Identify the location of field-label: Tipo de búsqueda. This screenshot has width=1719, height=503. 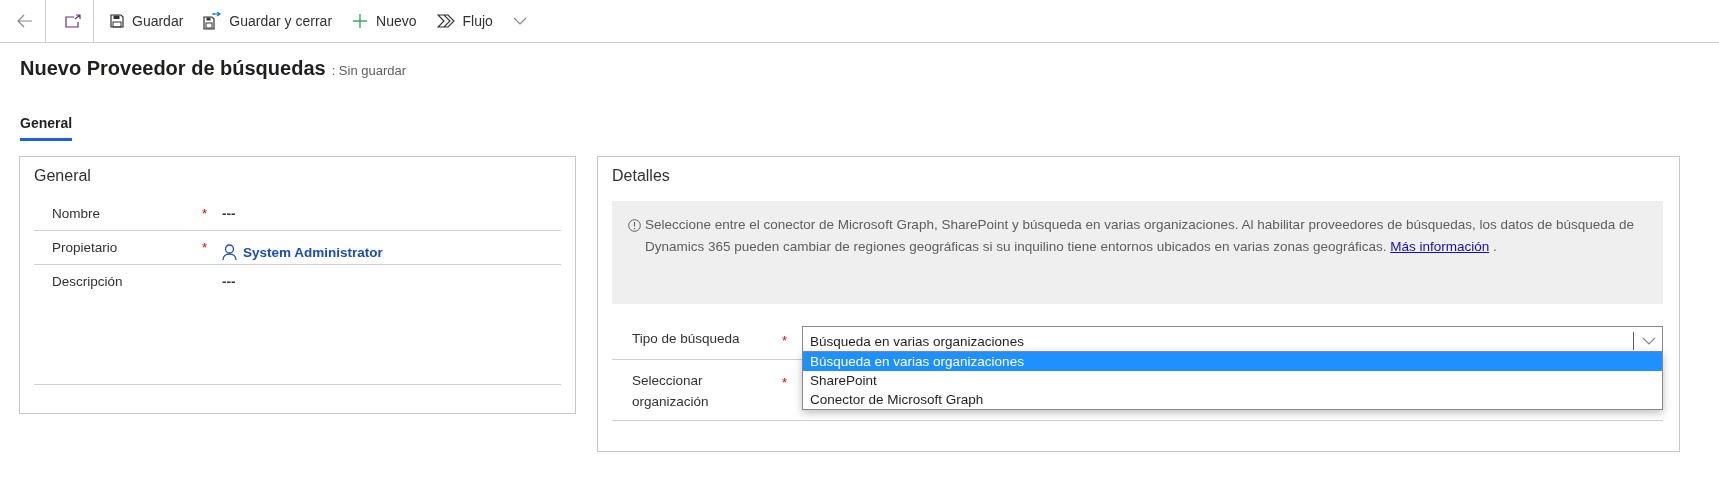
(686, 339).